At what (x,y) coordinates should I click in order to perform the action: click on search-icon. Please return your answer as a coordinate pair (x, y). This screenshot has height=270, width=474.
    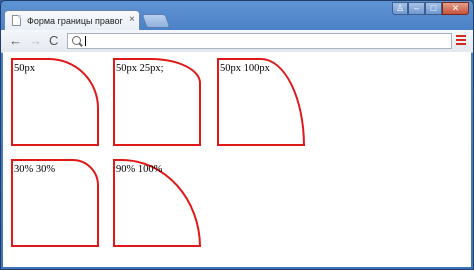
    Looking at the image, I should click on (76, 40).